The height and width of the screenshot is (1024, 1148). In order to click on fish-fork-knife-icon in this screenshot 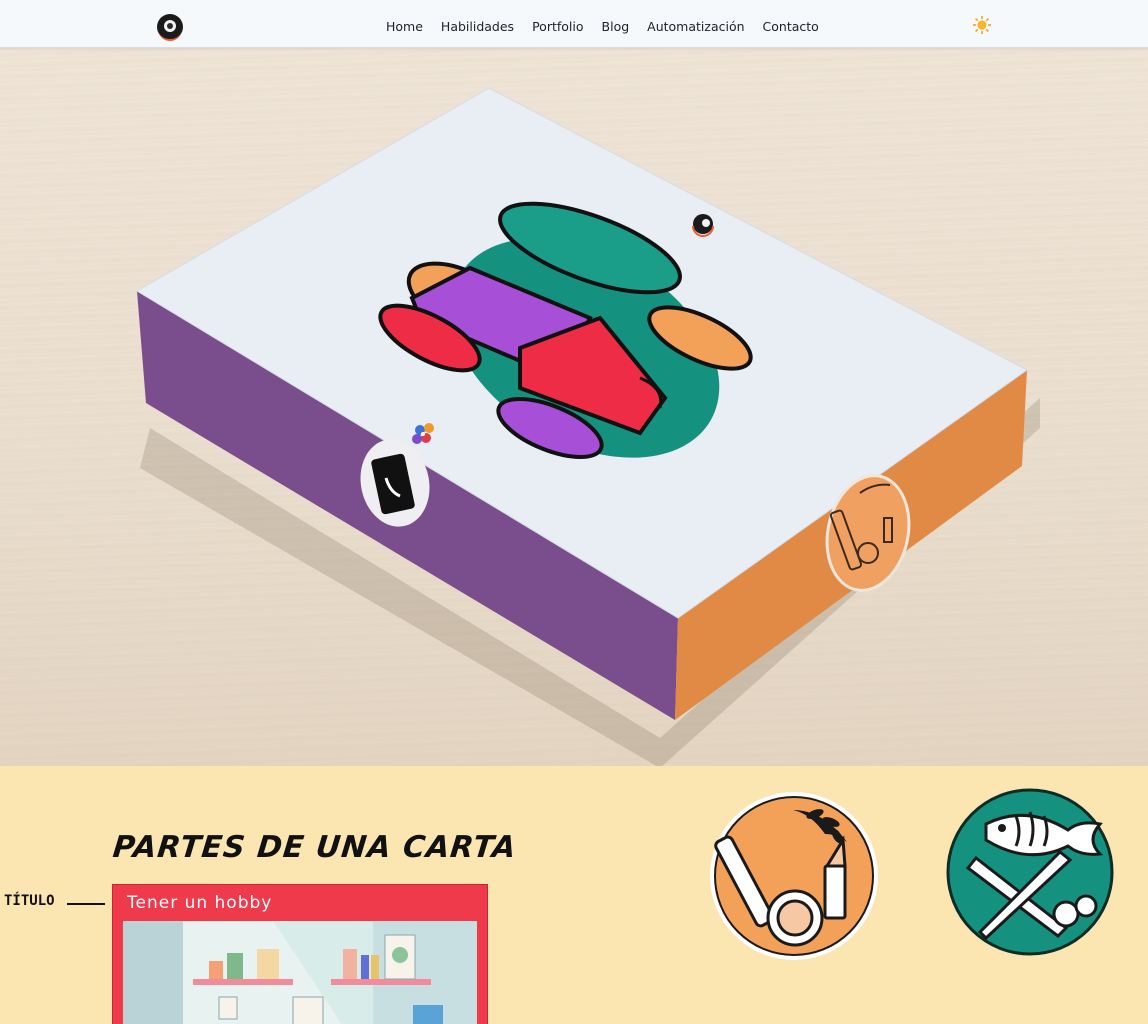, I will do `click(1030, 872)`.